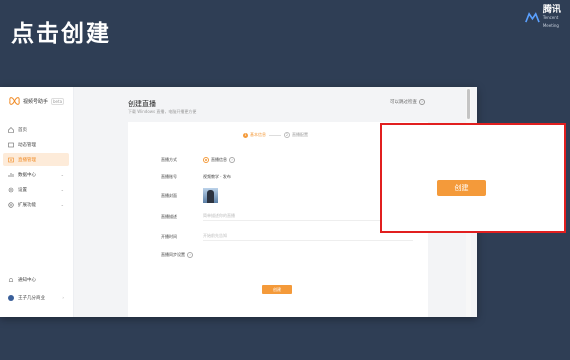 This screenshot has height=360, width=570. Describe the element at coordinates (27, 280) in the screenshot. I see `notification-label: 通知中心` at that location.